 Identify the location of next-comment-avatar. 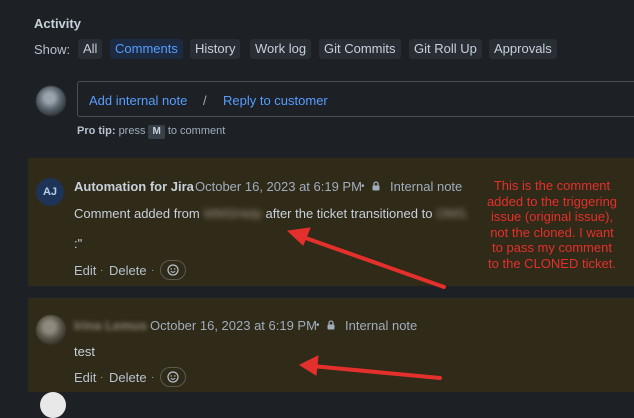
(53, 405).